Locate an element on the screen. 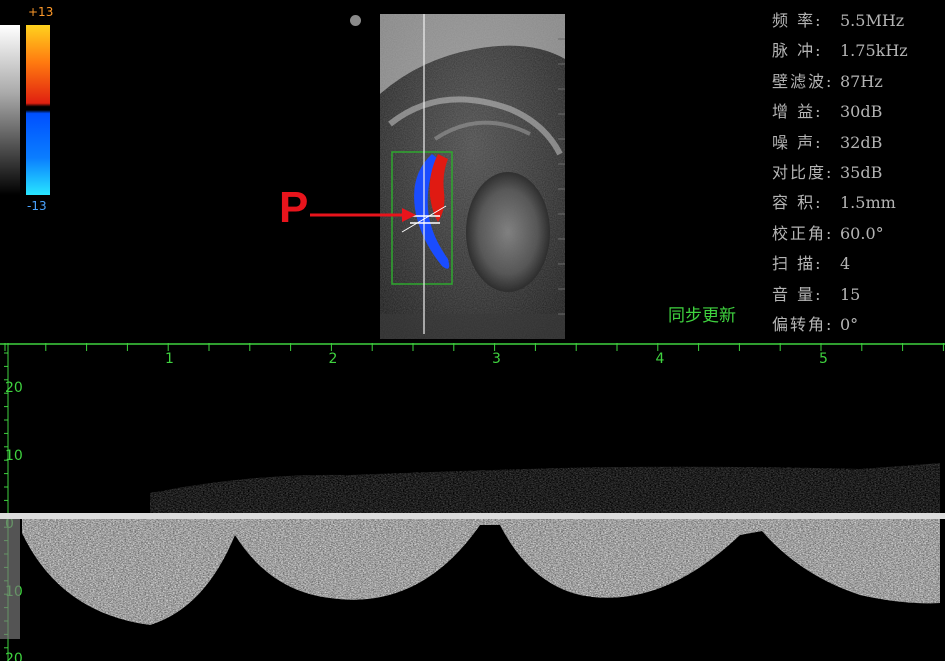 This screenshot has height=661, width=945. color-velocity-bar is located at coordinates (38, 110).